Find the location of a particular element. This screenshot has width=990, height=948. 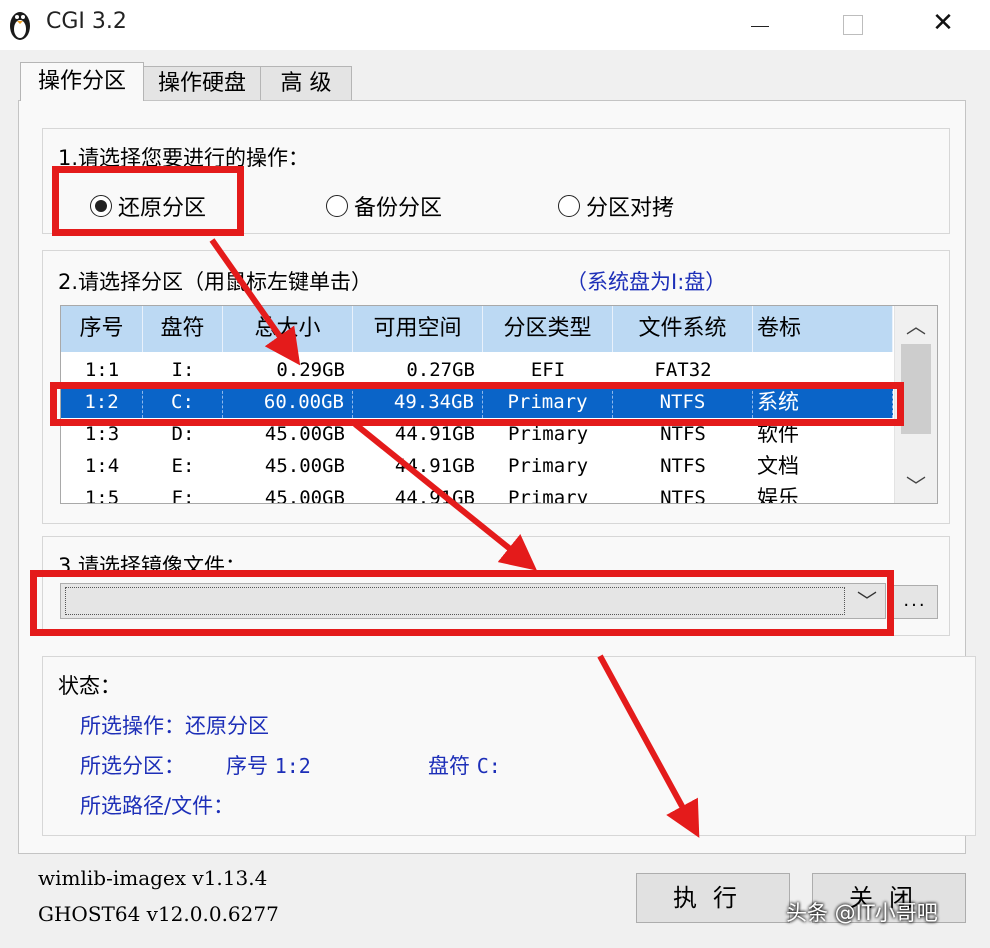

window-title: CGI 3.2 is located at coordinates (86, 21).